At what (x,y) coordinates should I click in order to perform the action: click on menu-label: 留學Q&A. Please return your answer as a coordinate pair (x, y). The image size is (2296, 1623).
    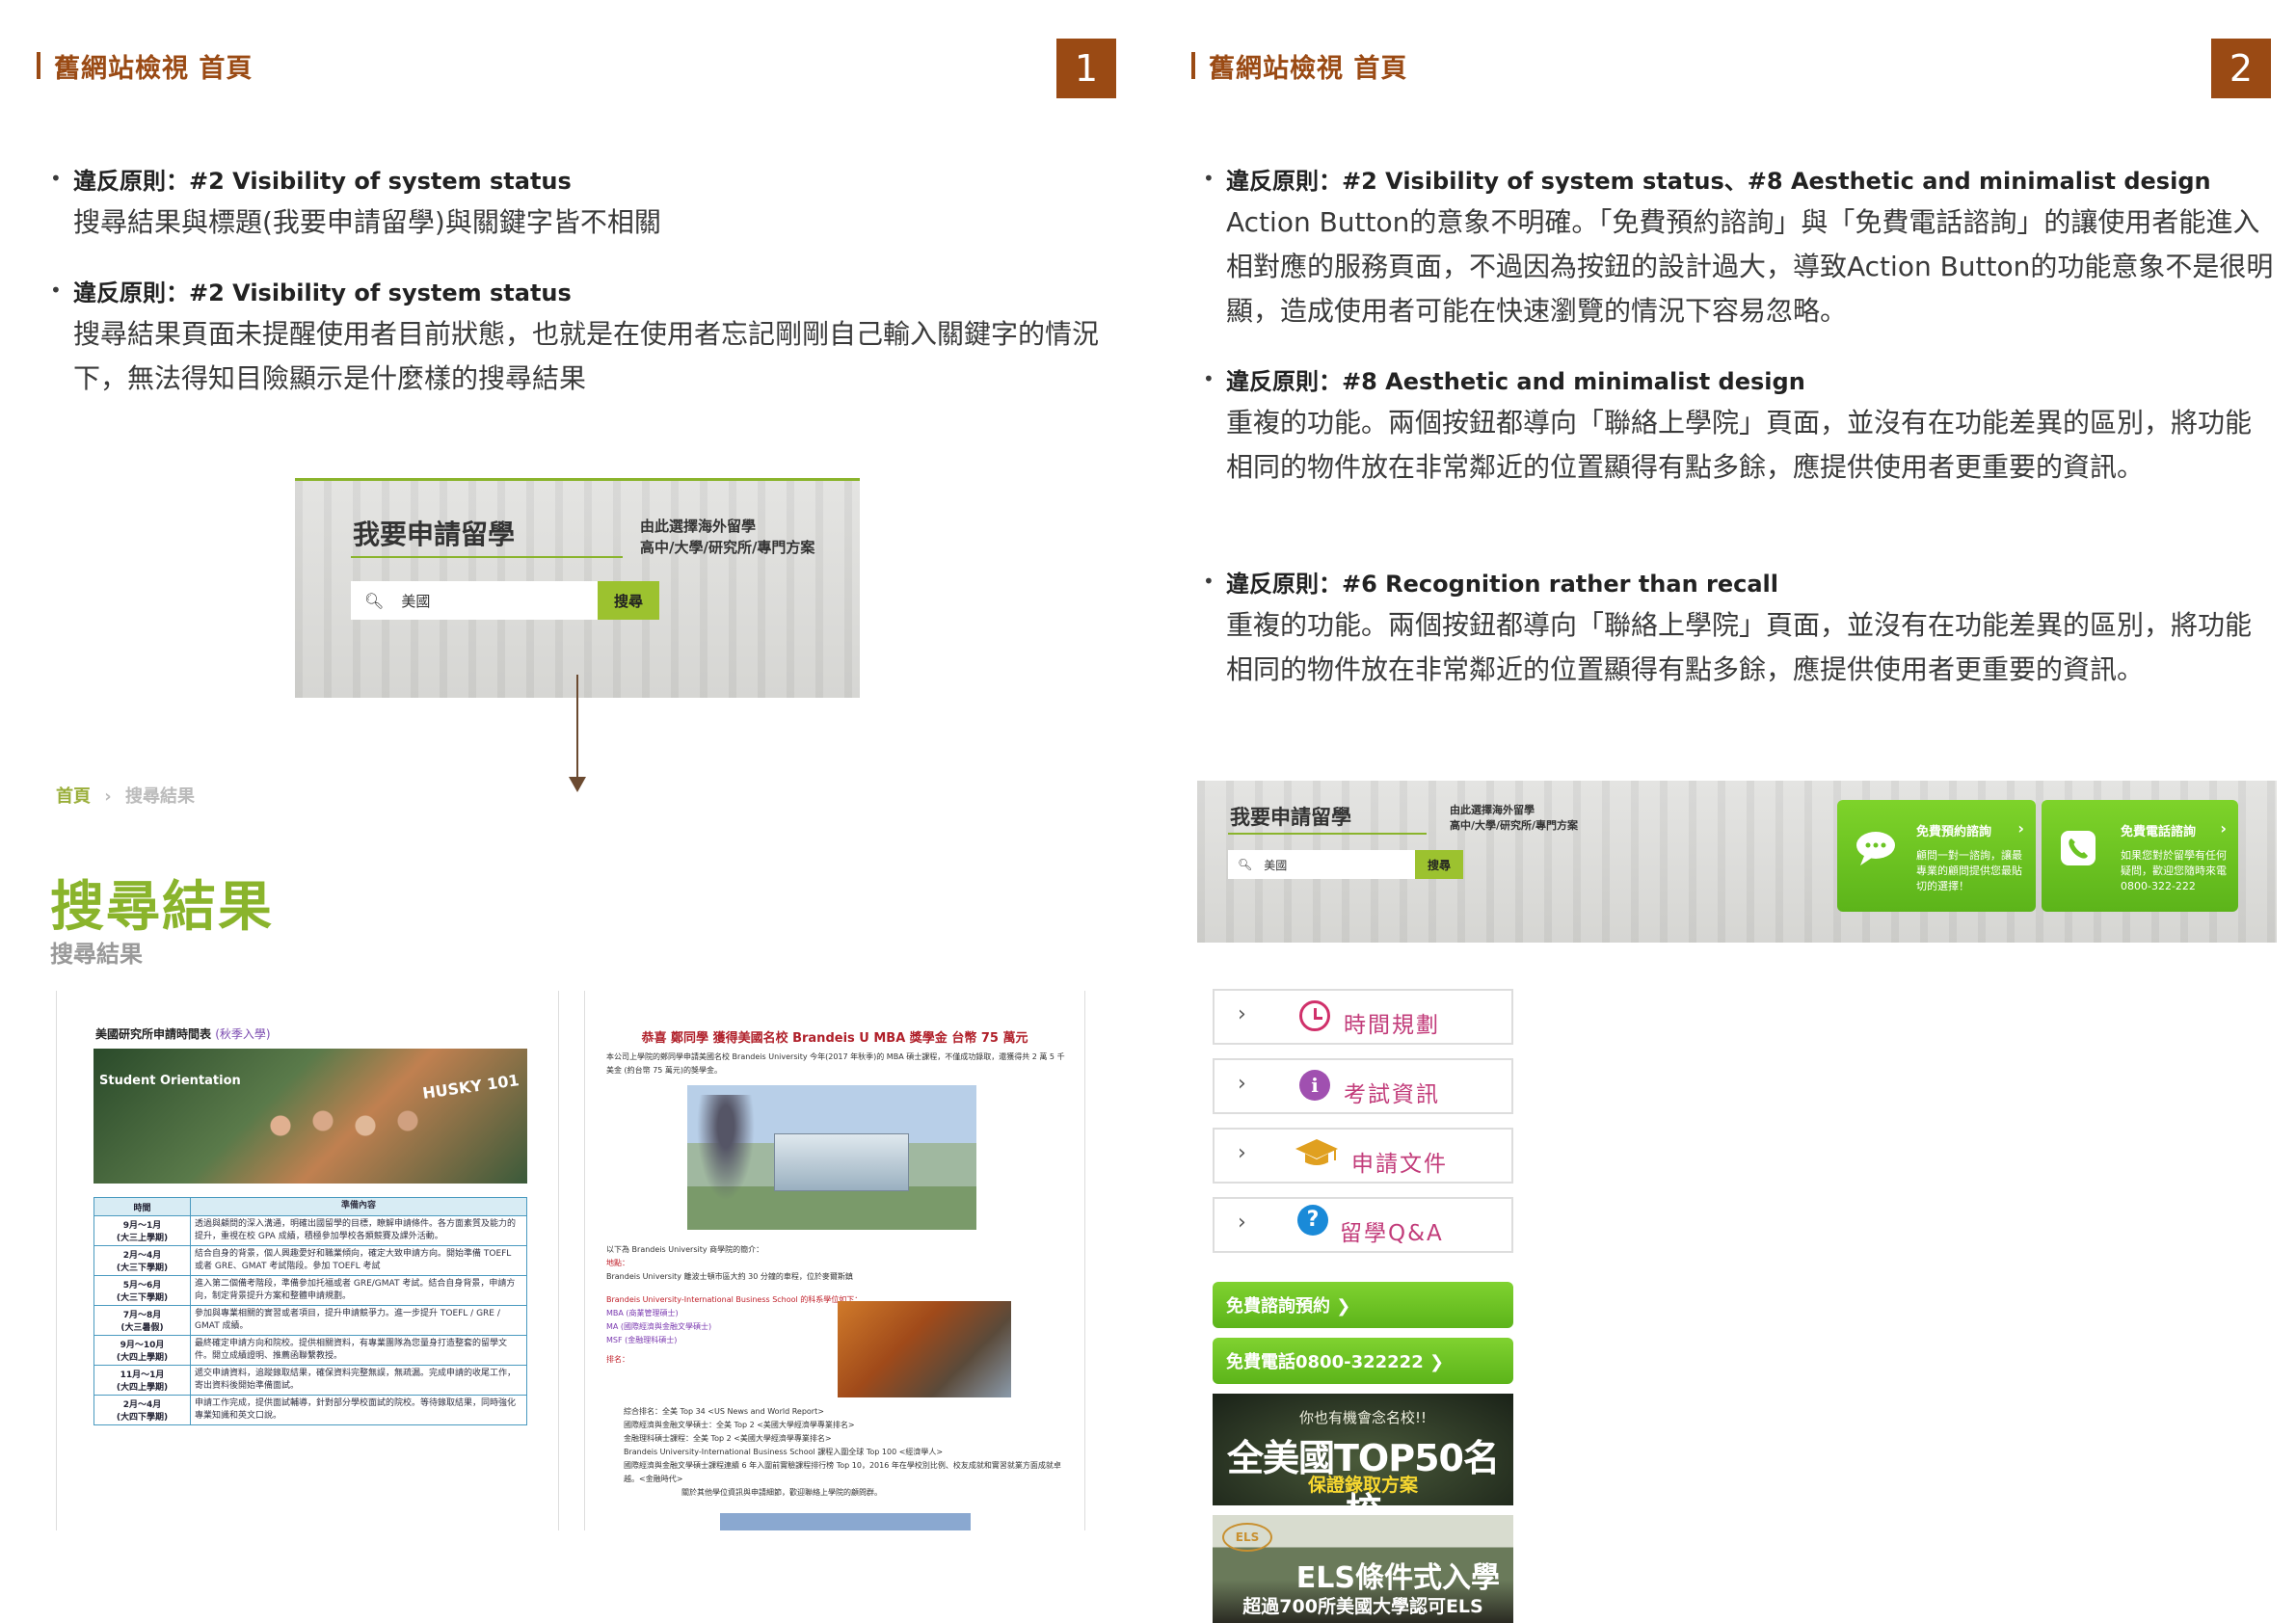
    Looking at the image, I should click on (1392, 1233).